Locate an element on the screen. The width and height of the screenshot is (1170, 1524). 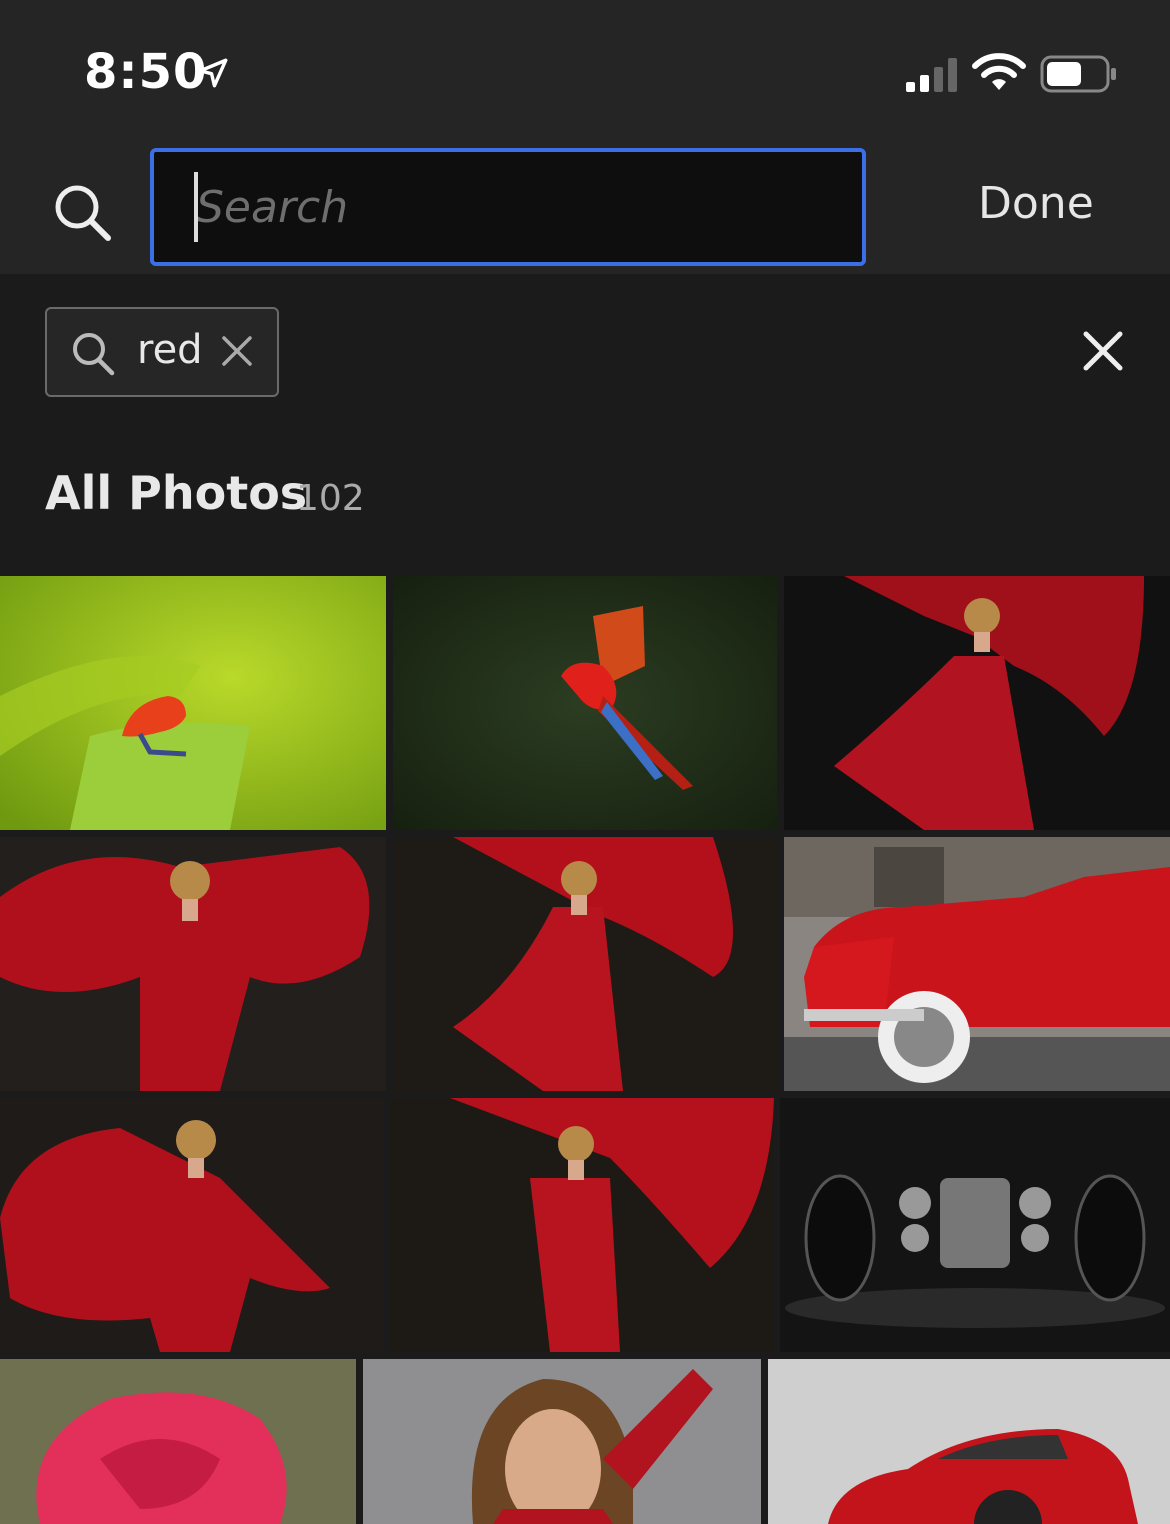
search-input is located at coordinates (508, 207).